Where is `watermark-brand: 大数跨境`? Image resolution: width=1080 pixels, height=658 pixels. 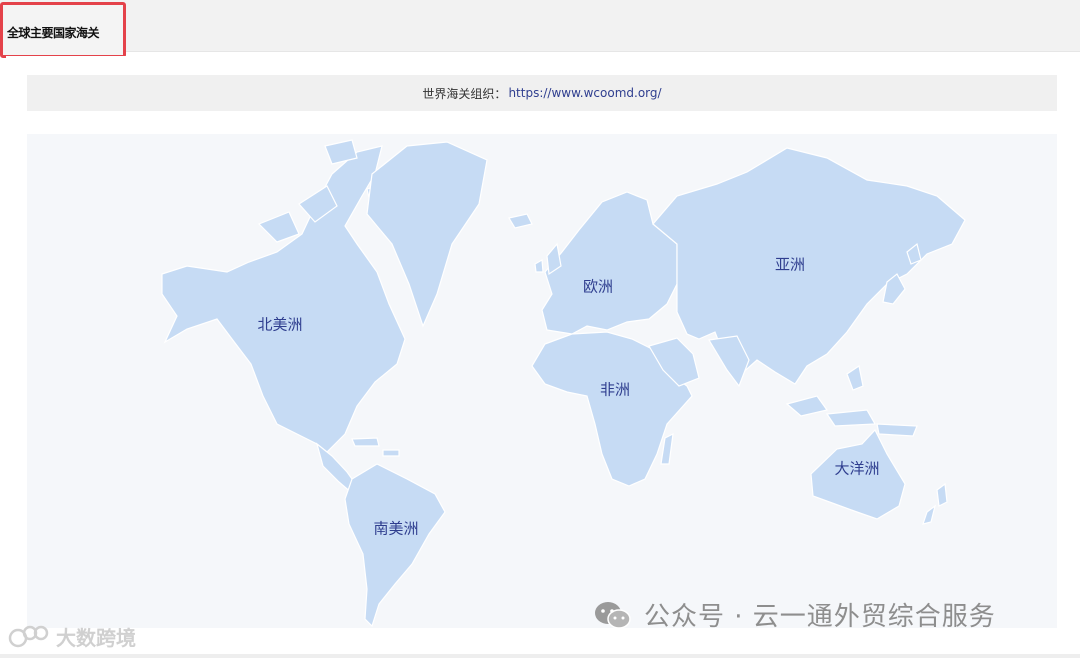 watermark-brand: 大数跨境 is located at coordinates (72, 636).